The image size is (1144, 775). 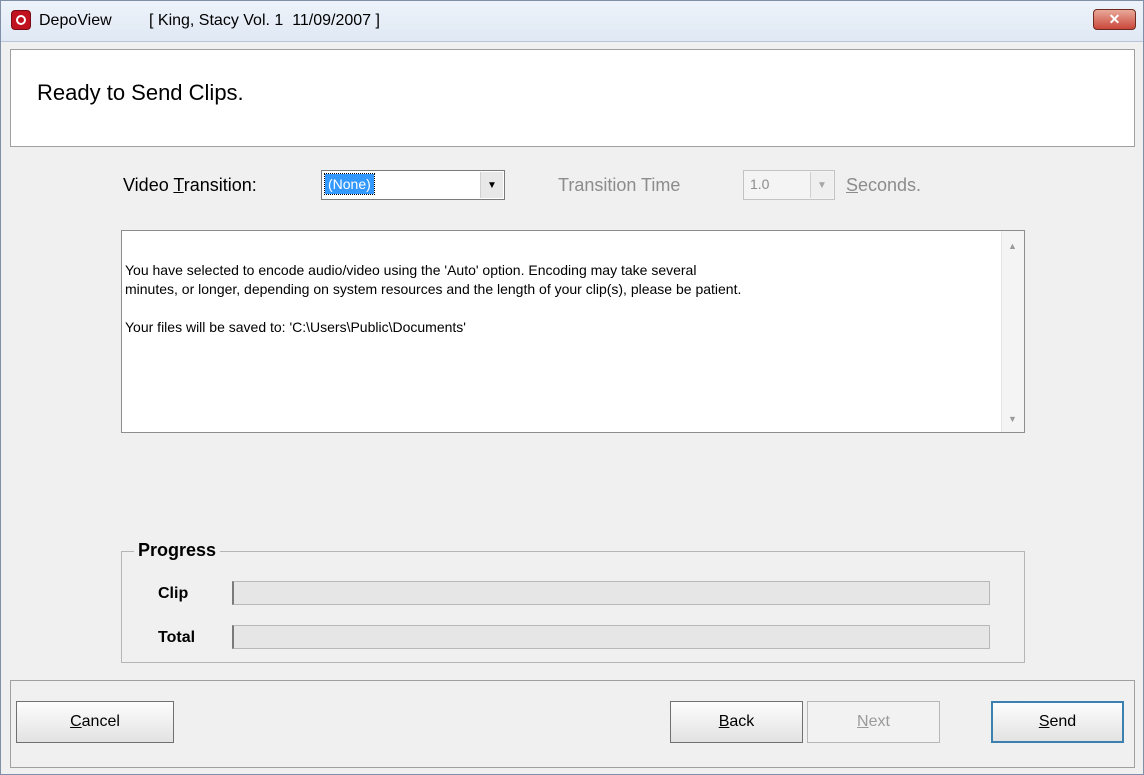 I want to click on video-transition-value: (None), so click(x=349, y=184).